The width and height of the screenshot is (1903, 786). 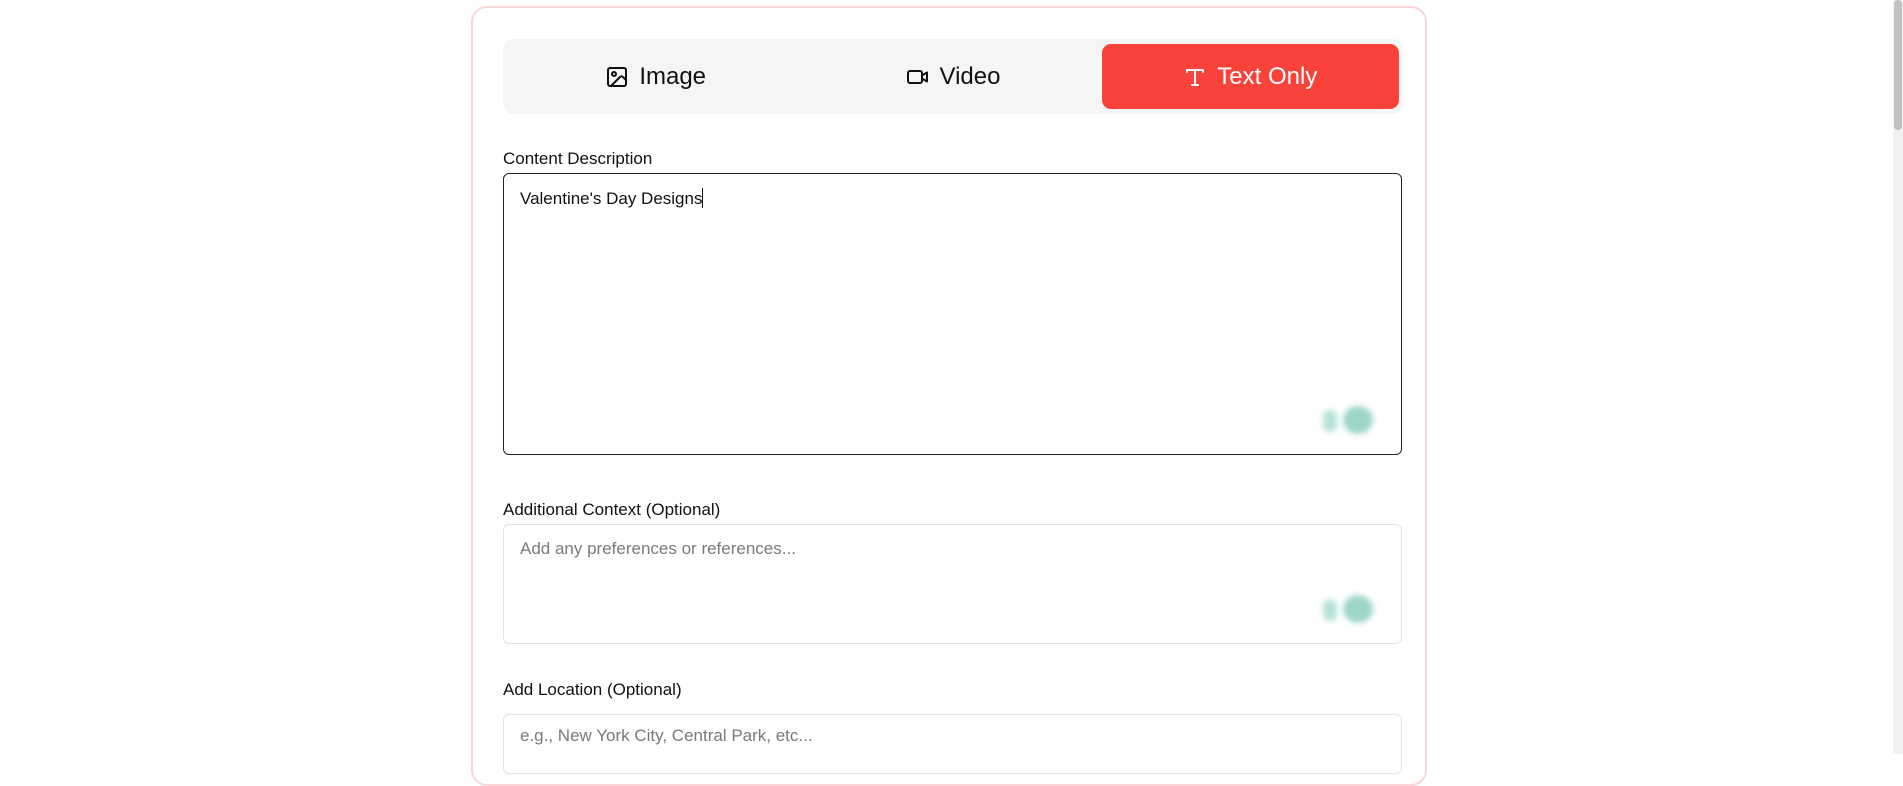 I want to click on tab-text-only-label: Text Only, so click(x=1267, y=76).